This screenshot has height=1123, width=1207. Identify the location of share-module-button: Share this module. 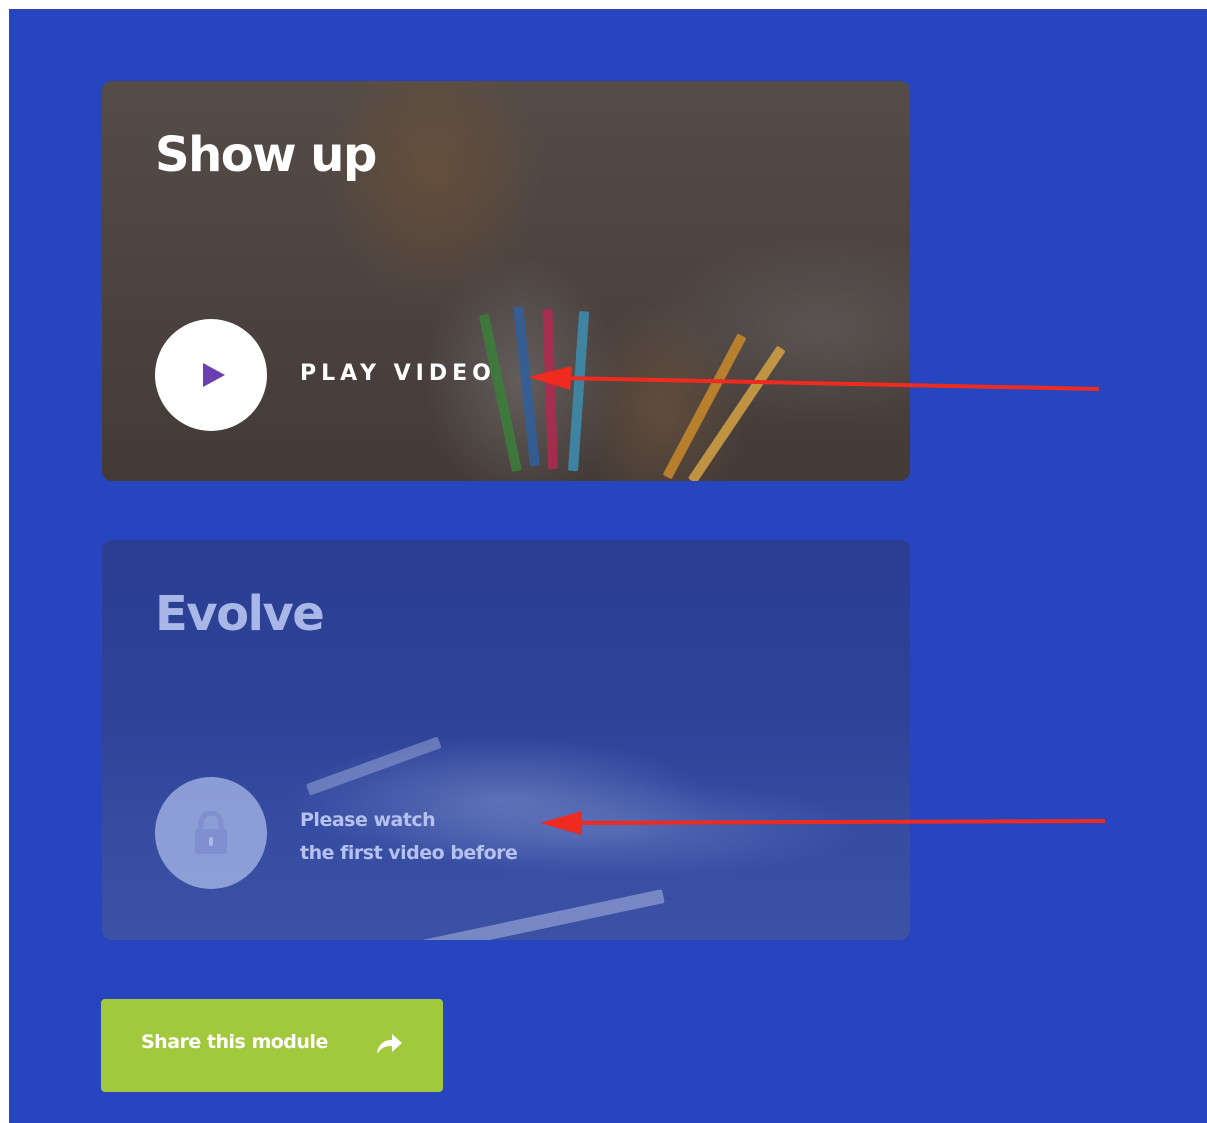
(272, 1045).